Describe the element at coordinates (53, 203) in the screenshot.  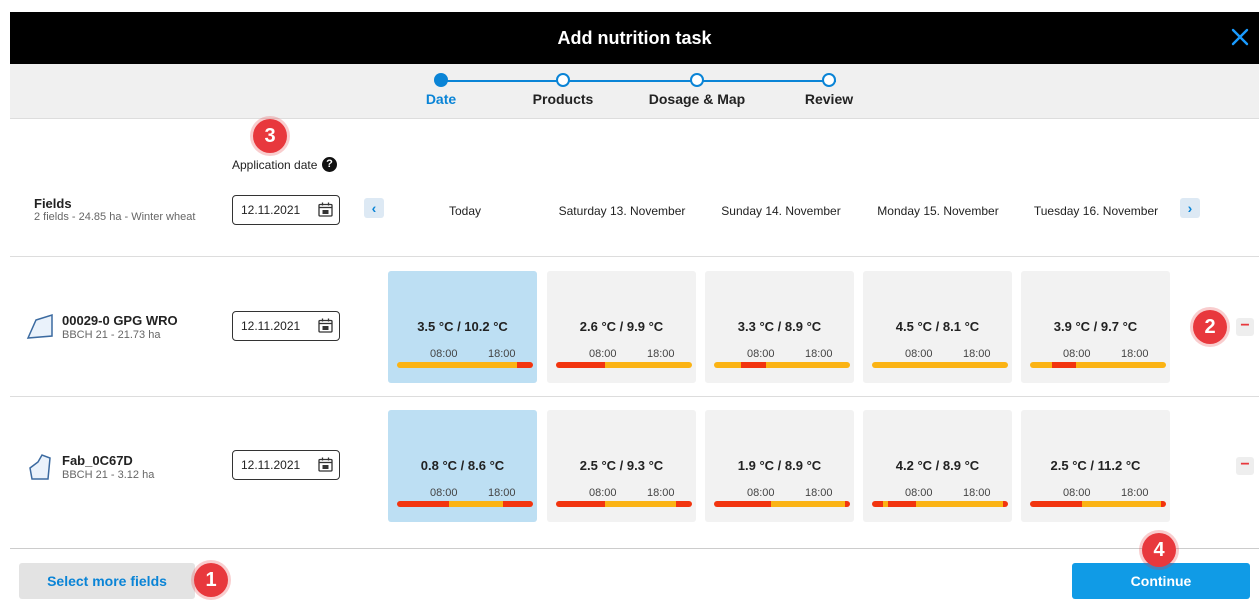
I see `fields-title: Fields` at that location.